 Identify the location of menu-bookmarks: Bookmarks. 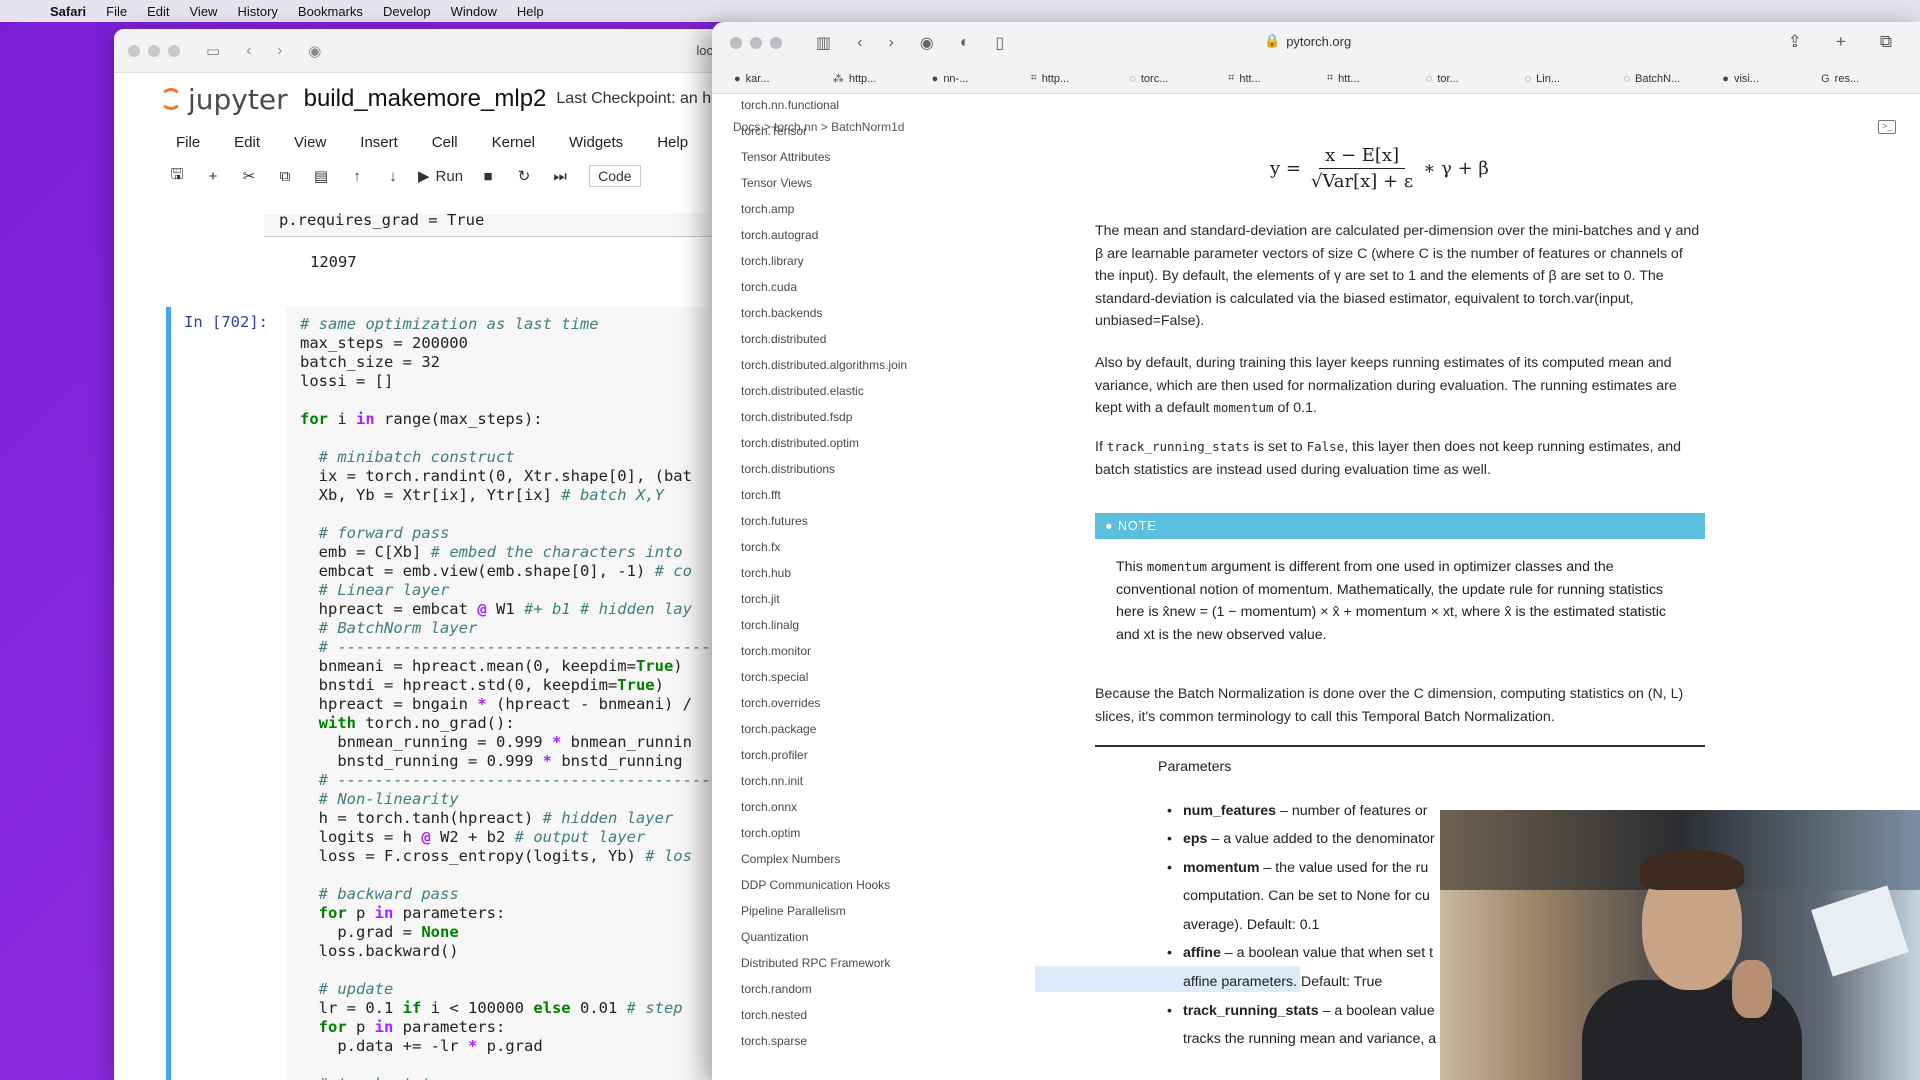
(330, 11).